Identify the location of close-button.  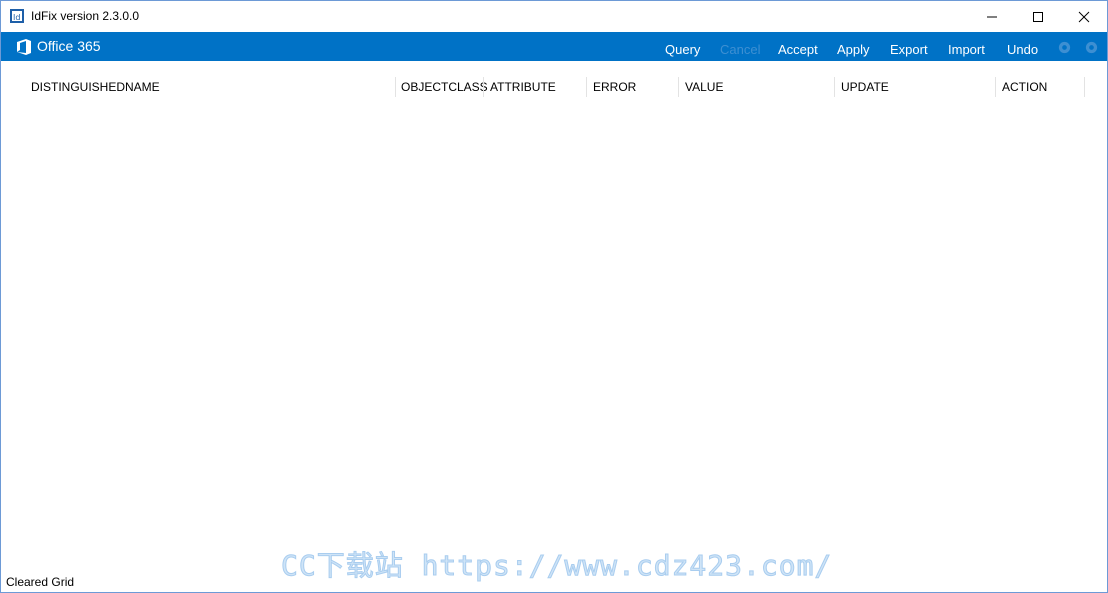
(1084, 16).